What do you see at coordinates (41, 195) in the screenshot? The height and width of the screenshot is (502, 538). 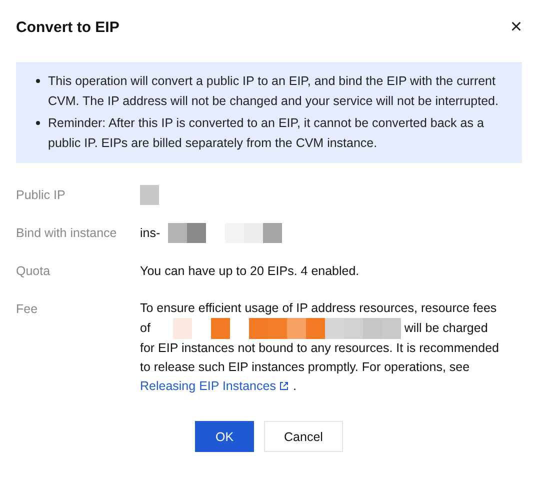 I see `field-label: Public IP` at bounding box center [41, 195].